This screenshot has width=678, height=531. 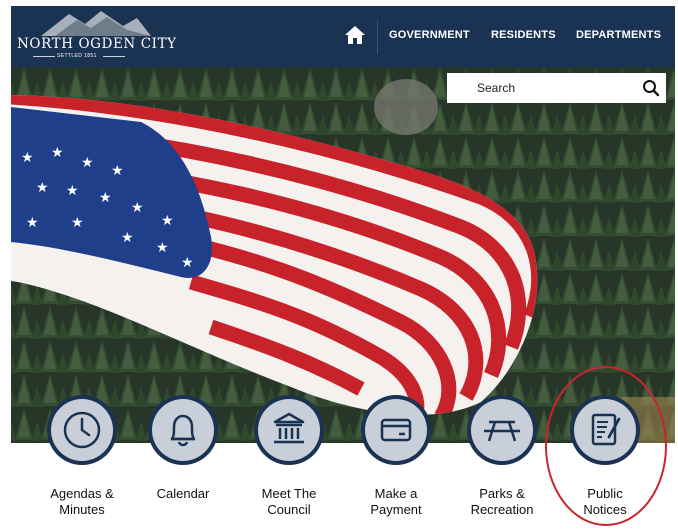 What do you see at coordinates (618, 35) in the screenshot?
I see `nav-departments: DEPARTMENTS` at bounding box center [618, 35].